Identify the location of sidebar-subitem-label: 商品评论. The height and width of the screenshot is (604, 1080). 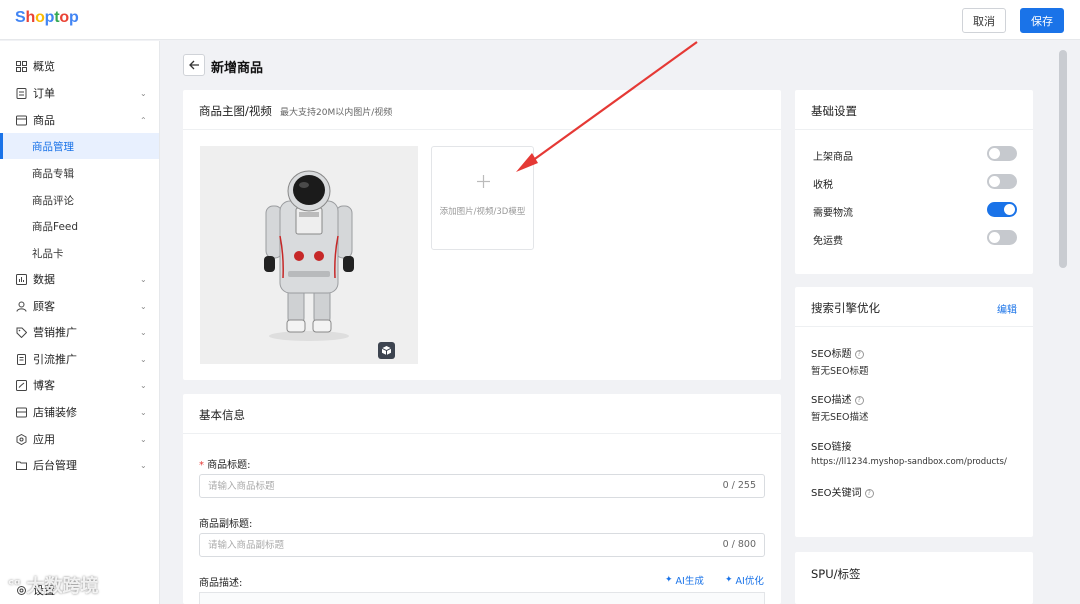
(53, 200).